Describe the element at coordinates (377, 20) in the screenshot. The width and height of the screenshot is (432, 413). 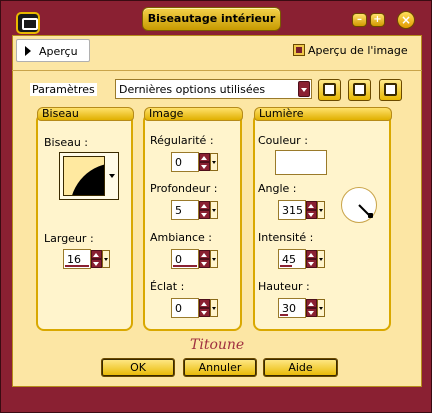
I see `maximize-button: +` at that location.